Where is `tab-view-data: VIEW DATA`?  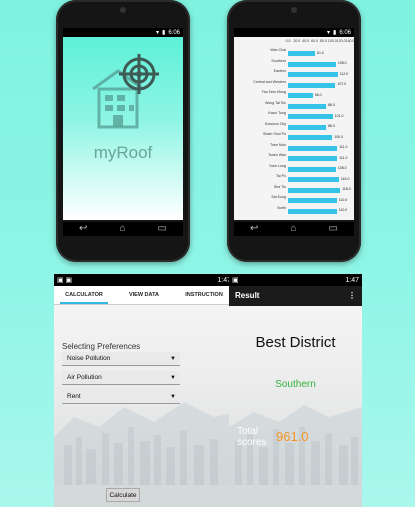 tab-view-data: VIEW DATA is located at coordinates (144, 295).